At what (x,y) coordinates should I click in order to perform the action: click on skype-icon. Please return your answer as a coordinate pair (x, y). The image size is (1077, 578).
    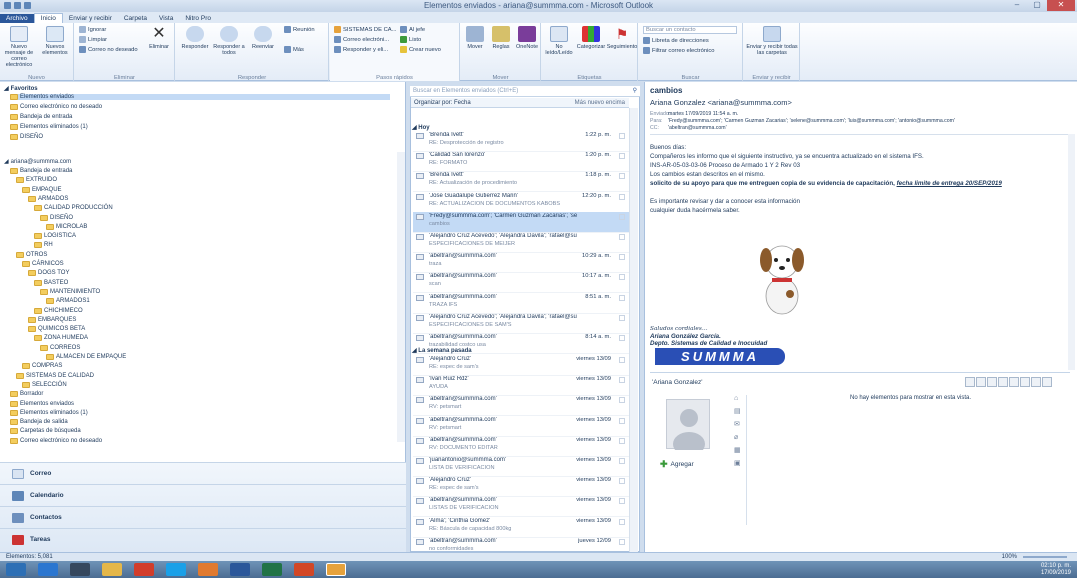
    Looking at the image, I should click on (176, 569).